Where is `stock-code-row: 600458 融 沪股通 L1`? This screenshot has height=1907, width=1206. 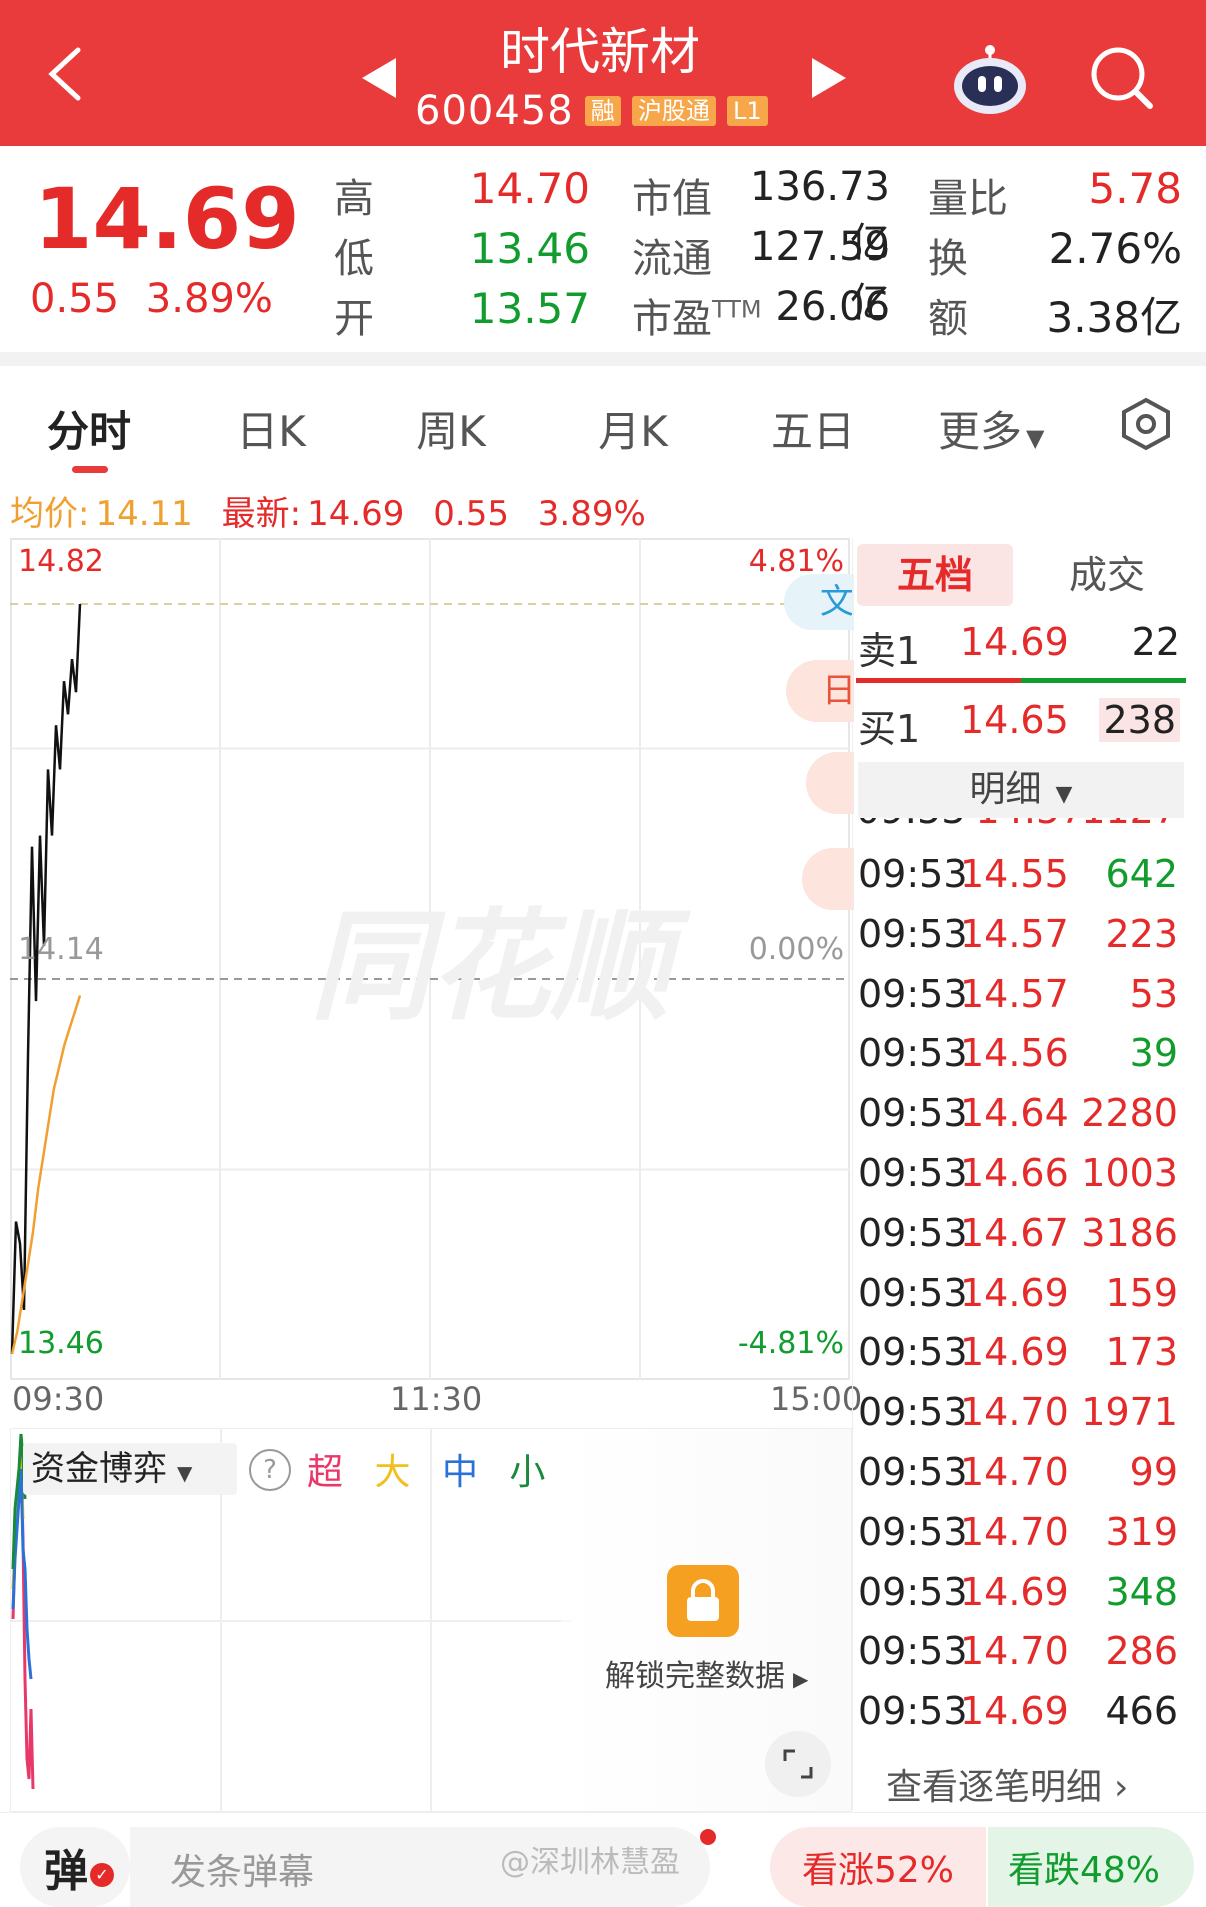
stock-code-row: 600458 融 沪股通 L1 is located at coordinates (591, 111).